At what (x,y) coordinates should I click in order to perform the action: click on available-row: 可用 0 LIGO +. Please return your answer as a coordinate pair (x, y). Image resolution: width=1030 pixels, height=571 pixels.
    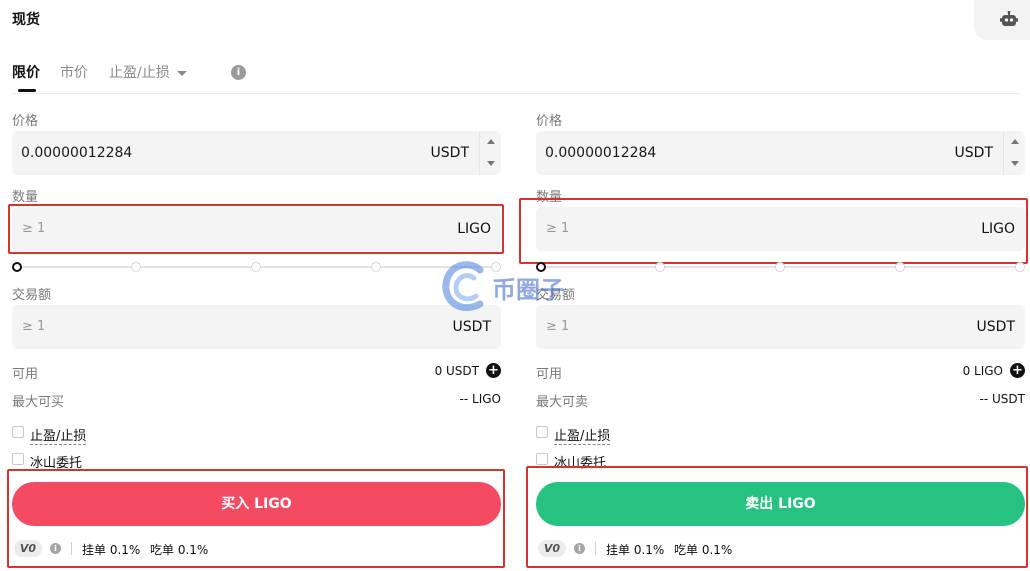
    Looking at the image, I should click on (780, 372).